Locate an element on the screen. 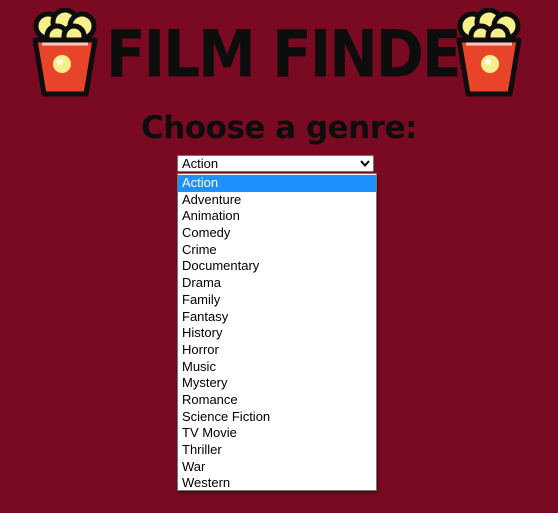 This screenshot has width=558, height=513. genre-select: Action is located at coordinates (275, 163).